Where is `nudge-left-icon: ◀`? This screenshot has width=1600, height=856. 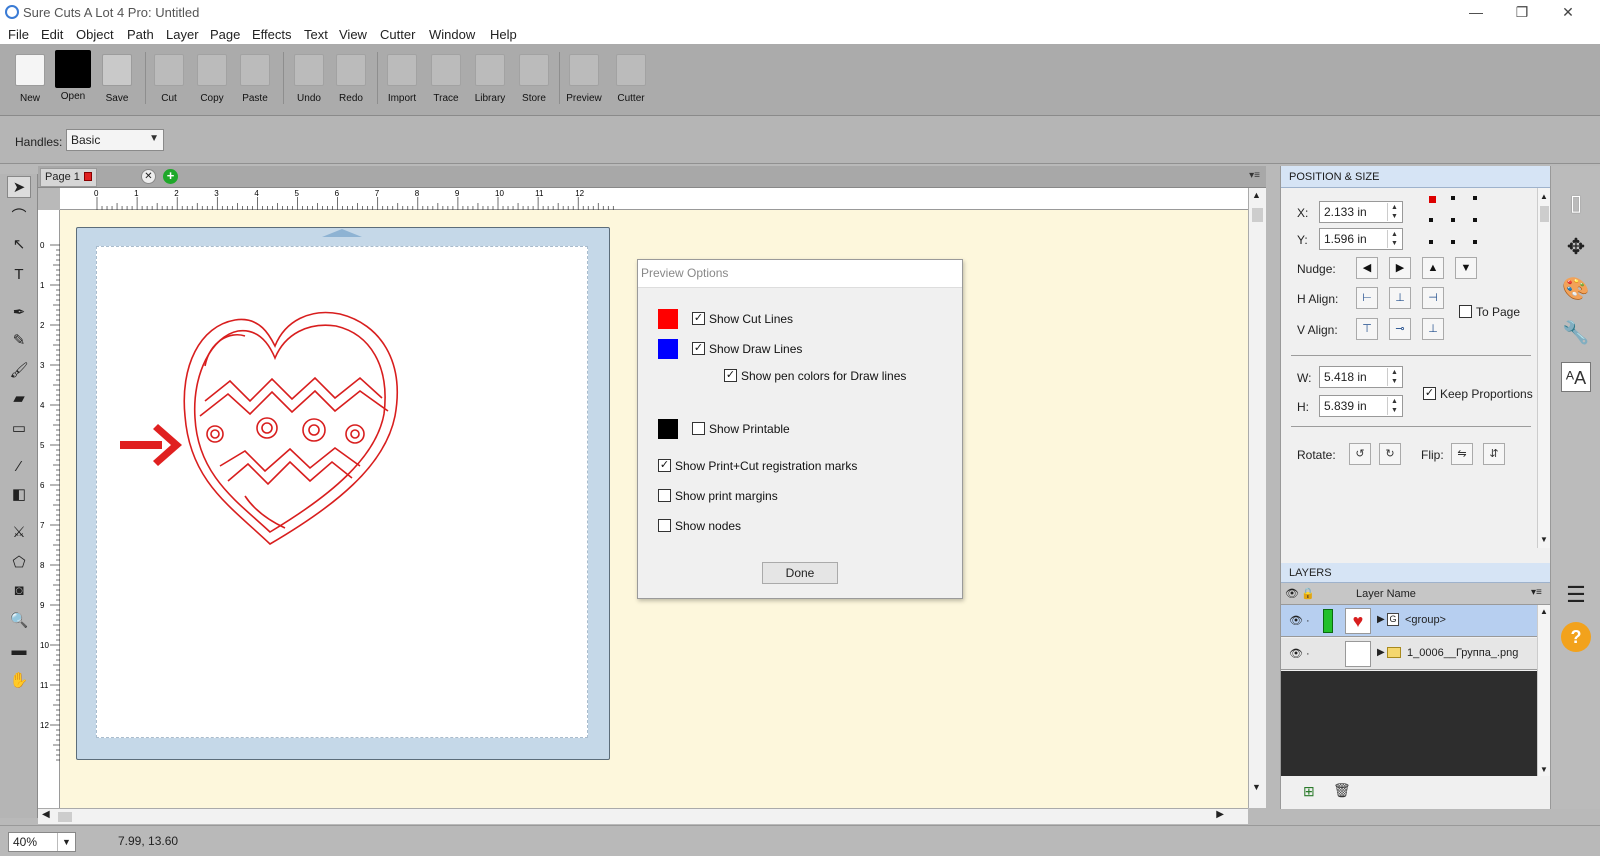
nudge-left-icon: ◀ is located at coordinates (1367, 268).